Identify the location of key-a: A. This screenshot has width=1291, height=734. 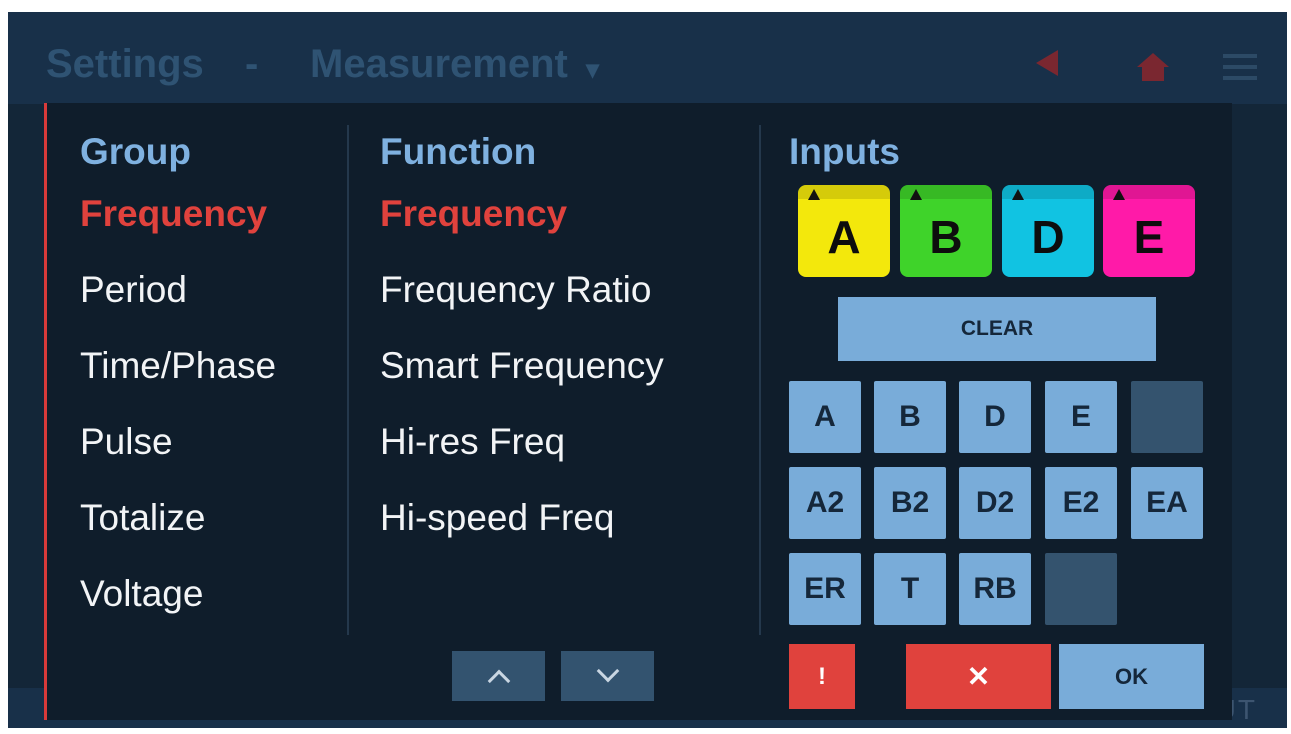
(825, 417).